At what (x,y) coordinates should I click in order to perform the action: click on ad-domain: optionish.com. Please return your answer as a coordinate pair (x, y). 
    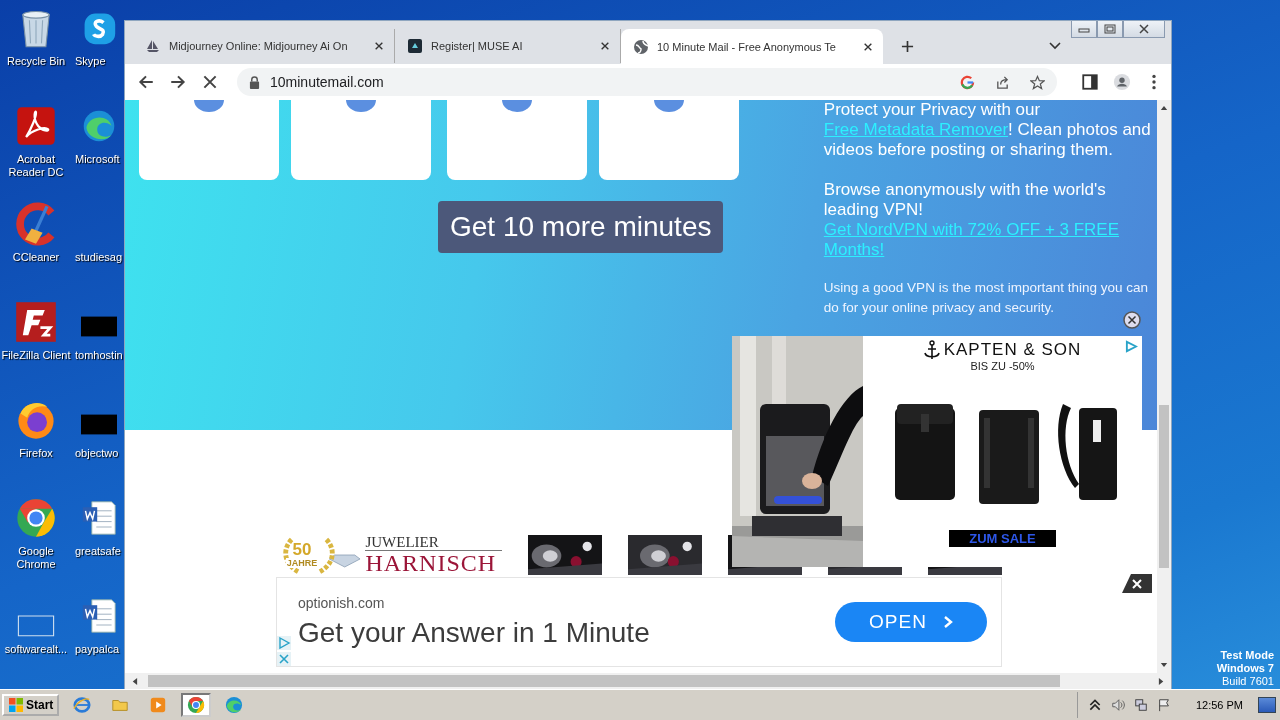
    Looking at the image, I should click on (342, 603).